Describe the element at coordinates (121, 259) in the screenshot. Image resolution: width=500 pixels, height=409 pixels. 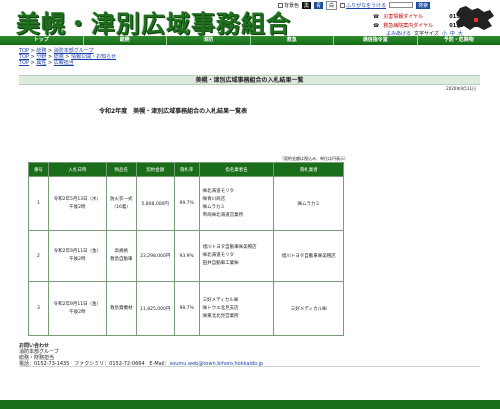
I see `item-text: 救急自動車` at that location.